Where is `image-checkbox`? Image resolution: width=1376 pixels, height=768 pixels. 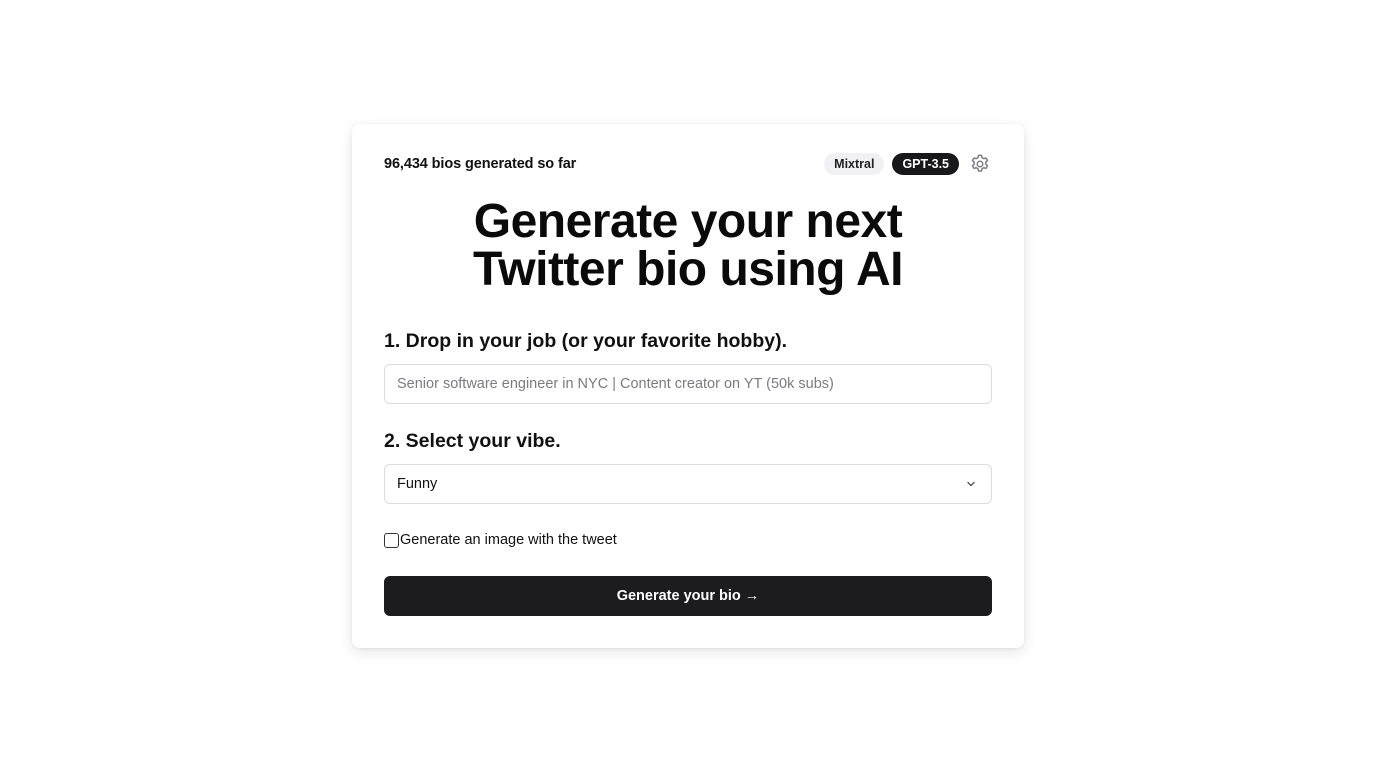 image-checkbox is located at coordinates (391, 540).